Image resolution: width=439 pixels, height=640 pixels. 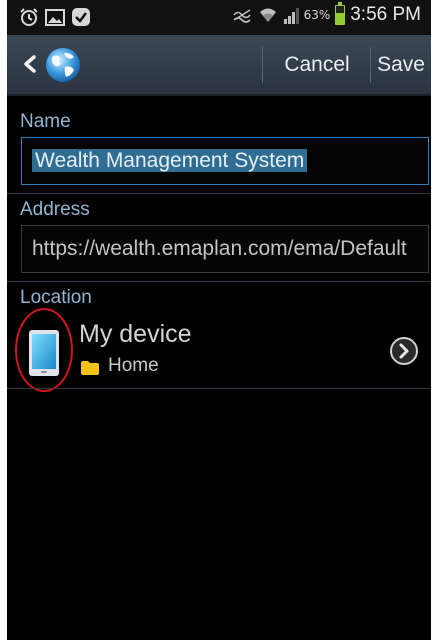 I want to click on no-sim-icon, so click(x=241, y=16).